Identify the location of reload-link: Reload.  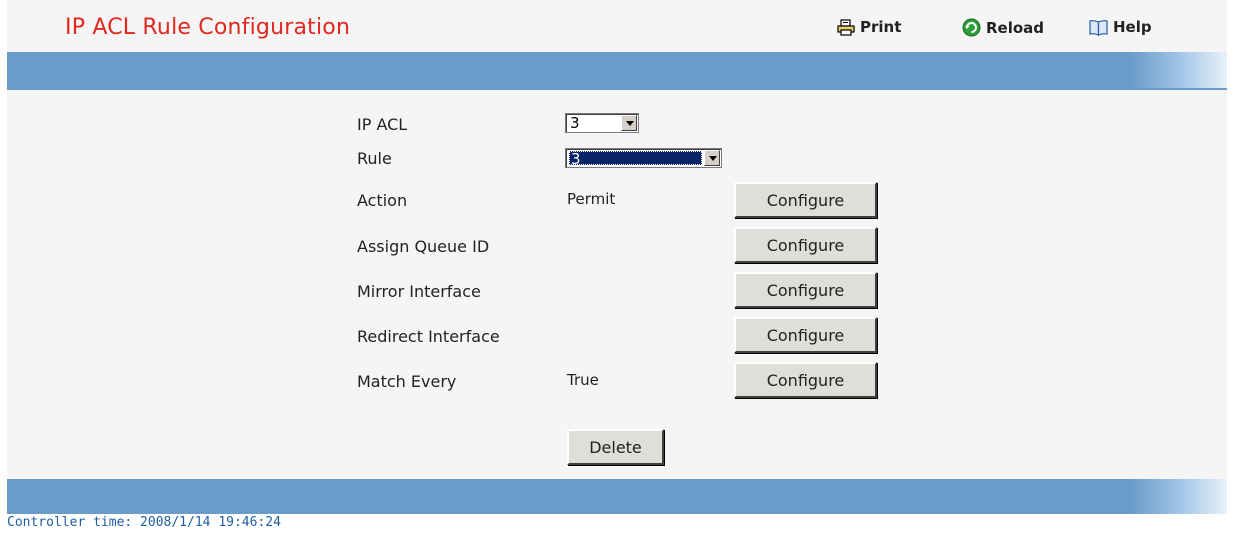
(1003, 27).